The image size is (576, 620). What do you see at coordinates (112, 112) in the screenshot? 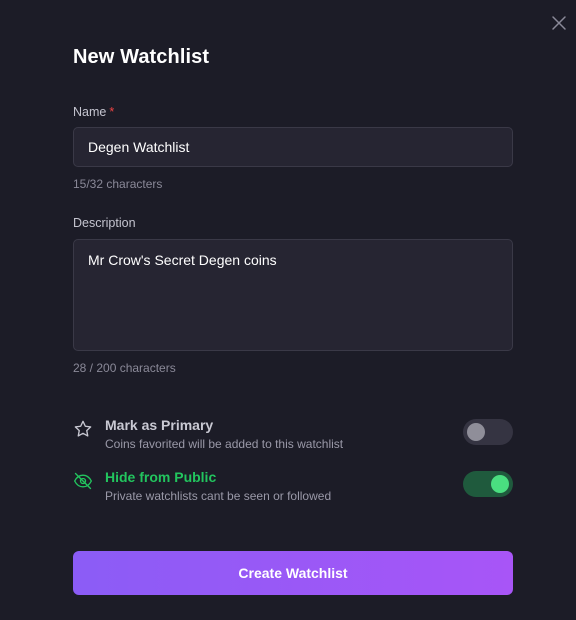
I see `required-marker: *` at bounding box center [112, 112].